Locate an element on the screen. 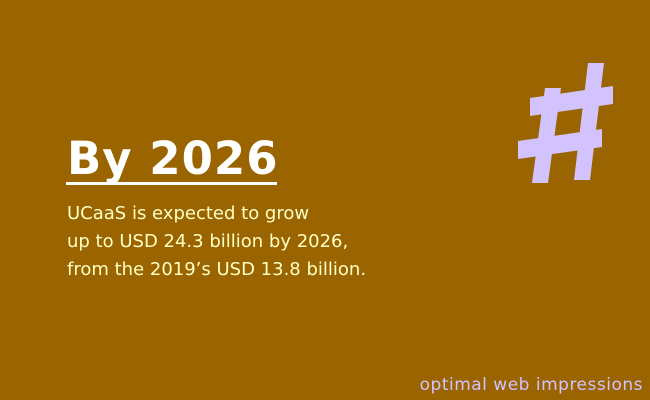 The width and height of the screenshot is (650, 400). stat-line-3: from the 2019’s USD 13.8 billion. is located at coordinates (217, 269).